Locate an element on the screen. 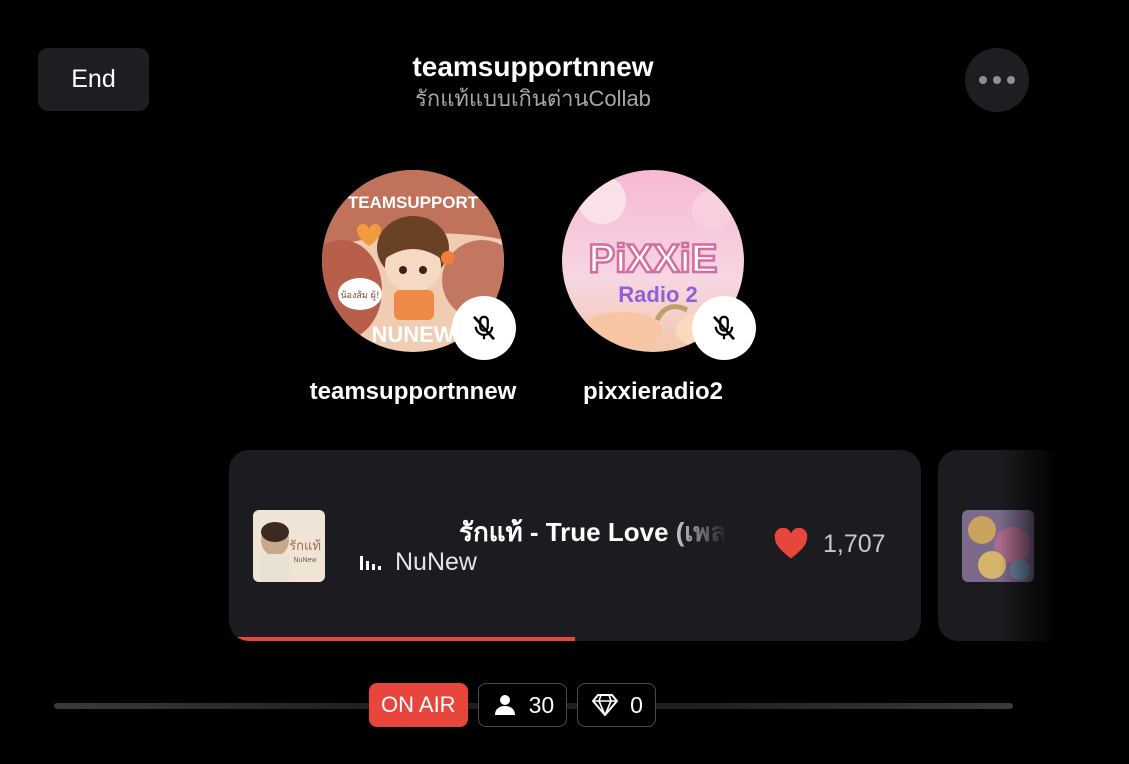 This screenshot has height=764, width=1129. room-subtitle: รักแท้แบบเกินต่านCollab is located at coordinates (533, 98).